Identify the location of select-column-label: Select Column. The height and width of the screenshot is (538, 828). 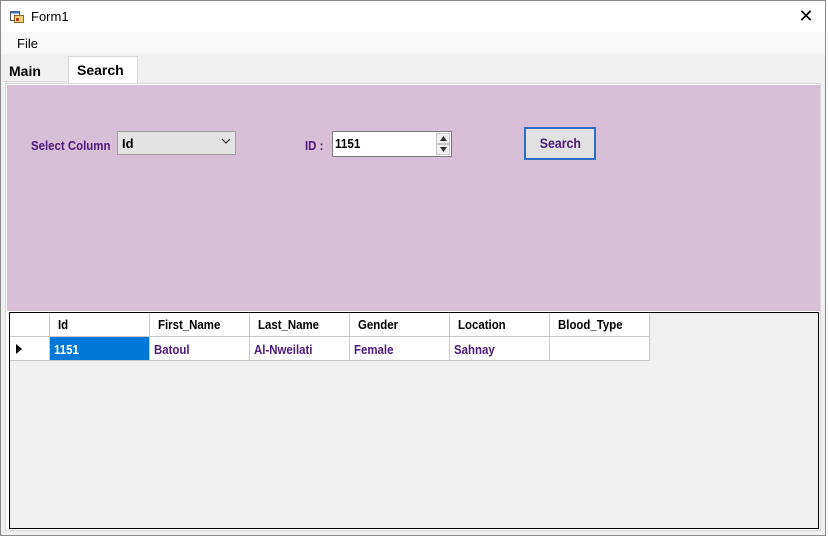
(71, 145).